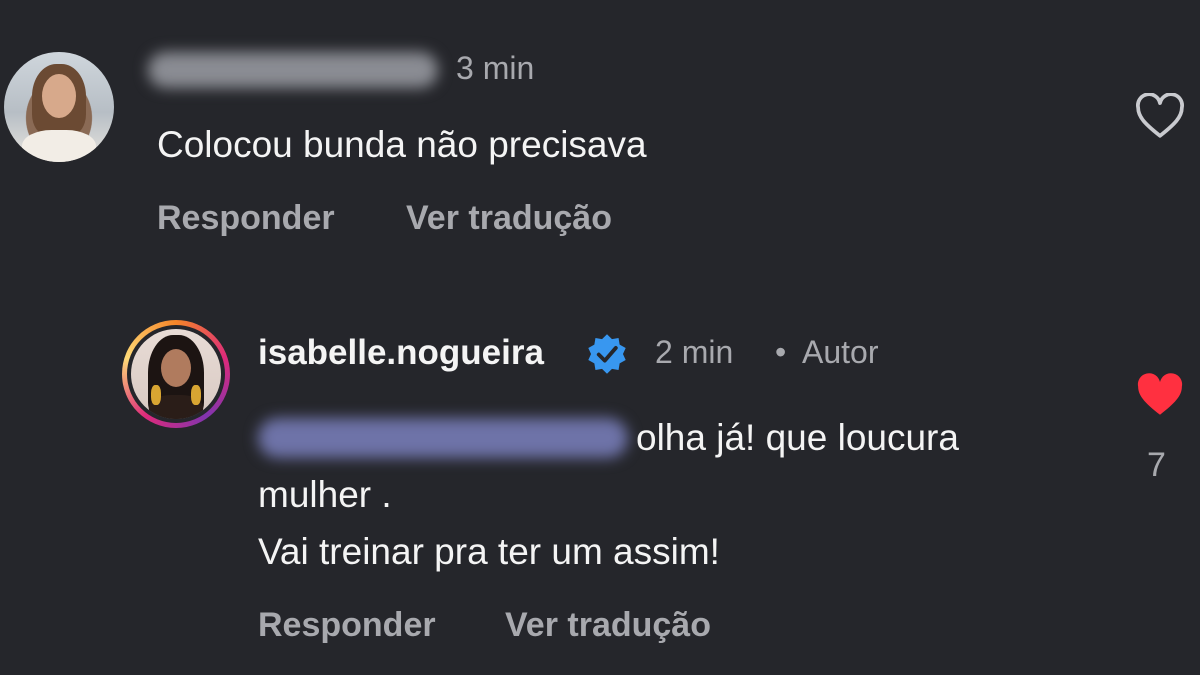 This screenshot has height=675, width=1200. I want to click on author-username: isabelle.nogueira, so click(401, 353).